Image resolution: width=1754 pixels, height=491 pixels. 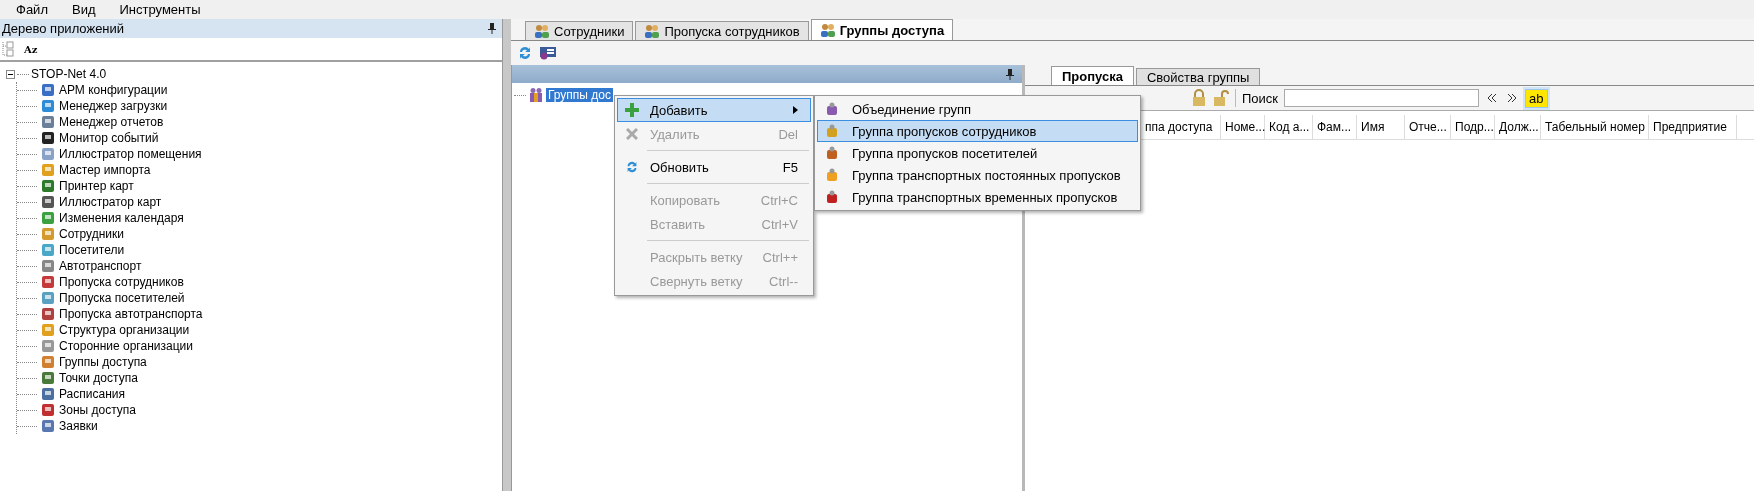 What do you see at coordinates (121, 218) in the screenshot?
I see `tree-item: Изменения календаря` at bounding box center [121, 218].